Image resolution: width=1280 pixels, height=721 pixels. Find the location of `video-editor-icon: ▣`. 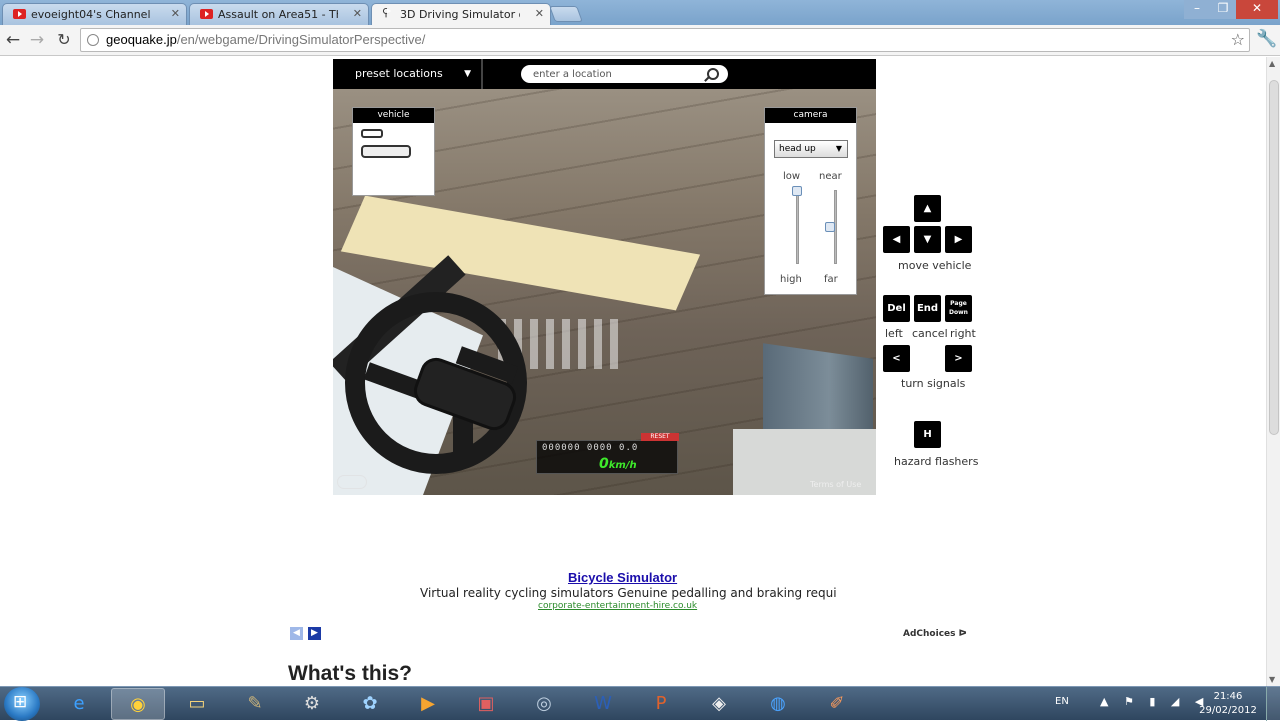

video-editor-icon: ▣ is located at coordinates (486, 704).